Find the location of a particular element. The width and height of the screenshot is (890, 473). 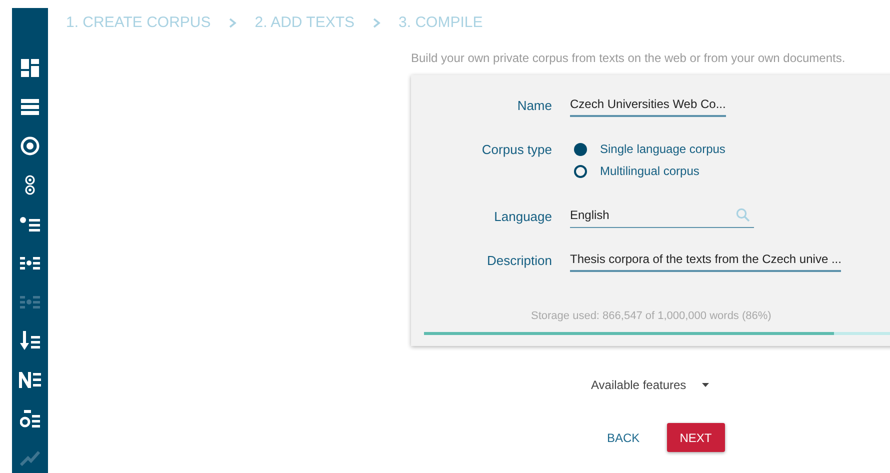

bullet-list-icon is located at coordinates (30, 224).